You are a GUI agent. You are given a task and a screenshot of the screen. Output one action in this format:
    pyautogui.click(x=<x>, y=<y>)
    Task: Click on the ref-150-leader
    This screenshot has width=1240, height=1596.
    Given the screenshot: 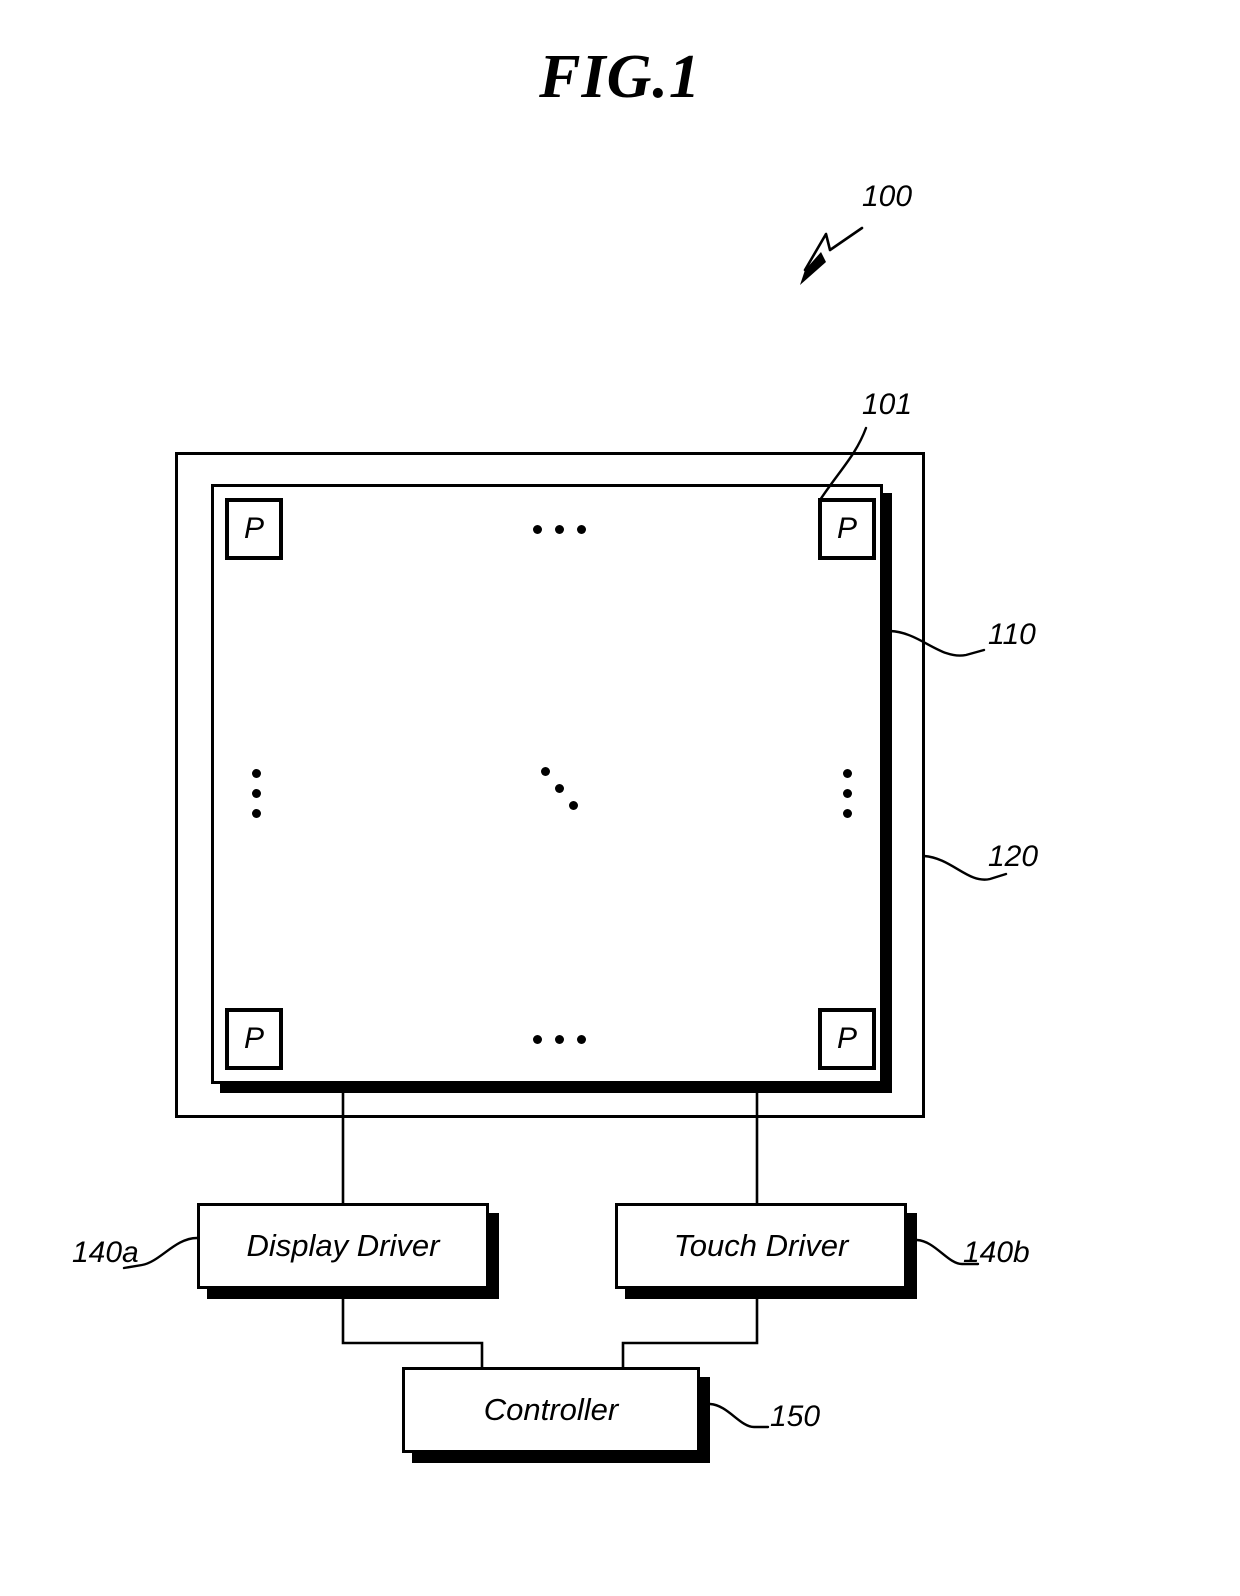 What is the action you would take?
    pyautogui.click(x=739, y=1415)
    